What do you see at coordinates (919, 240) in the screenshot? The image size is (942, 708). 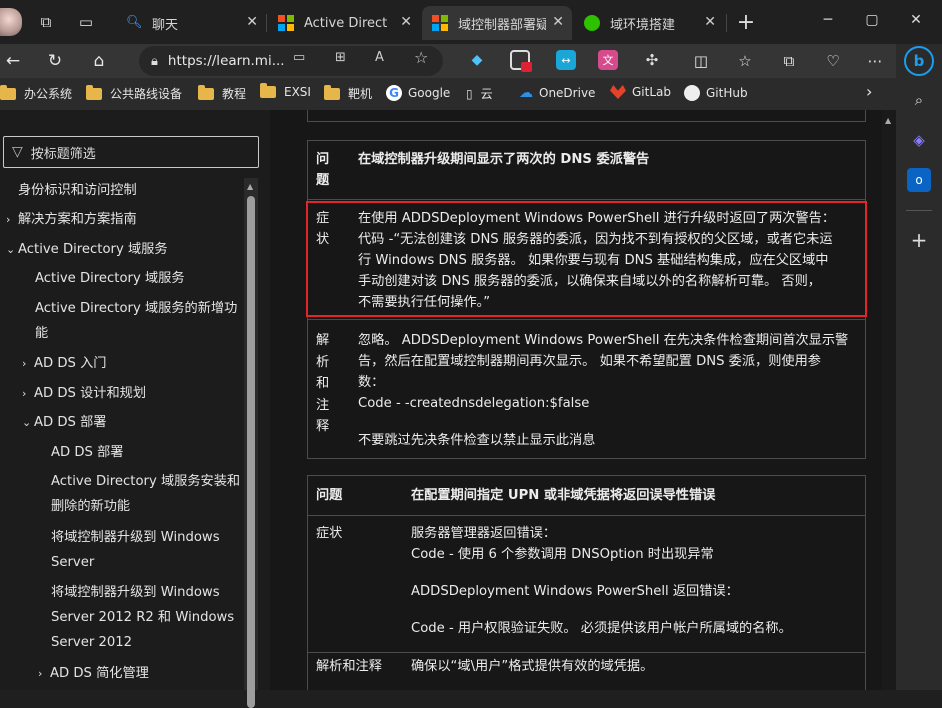 I see `add-sidebar-app-icon: +` at bounding box center [919, 240].